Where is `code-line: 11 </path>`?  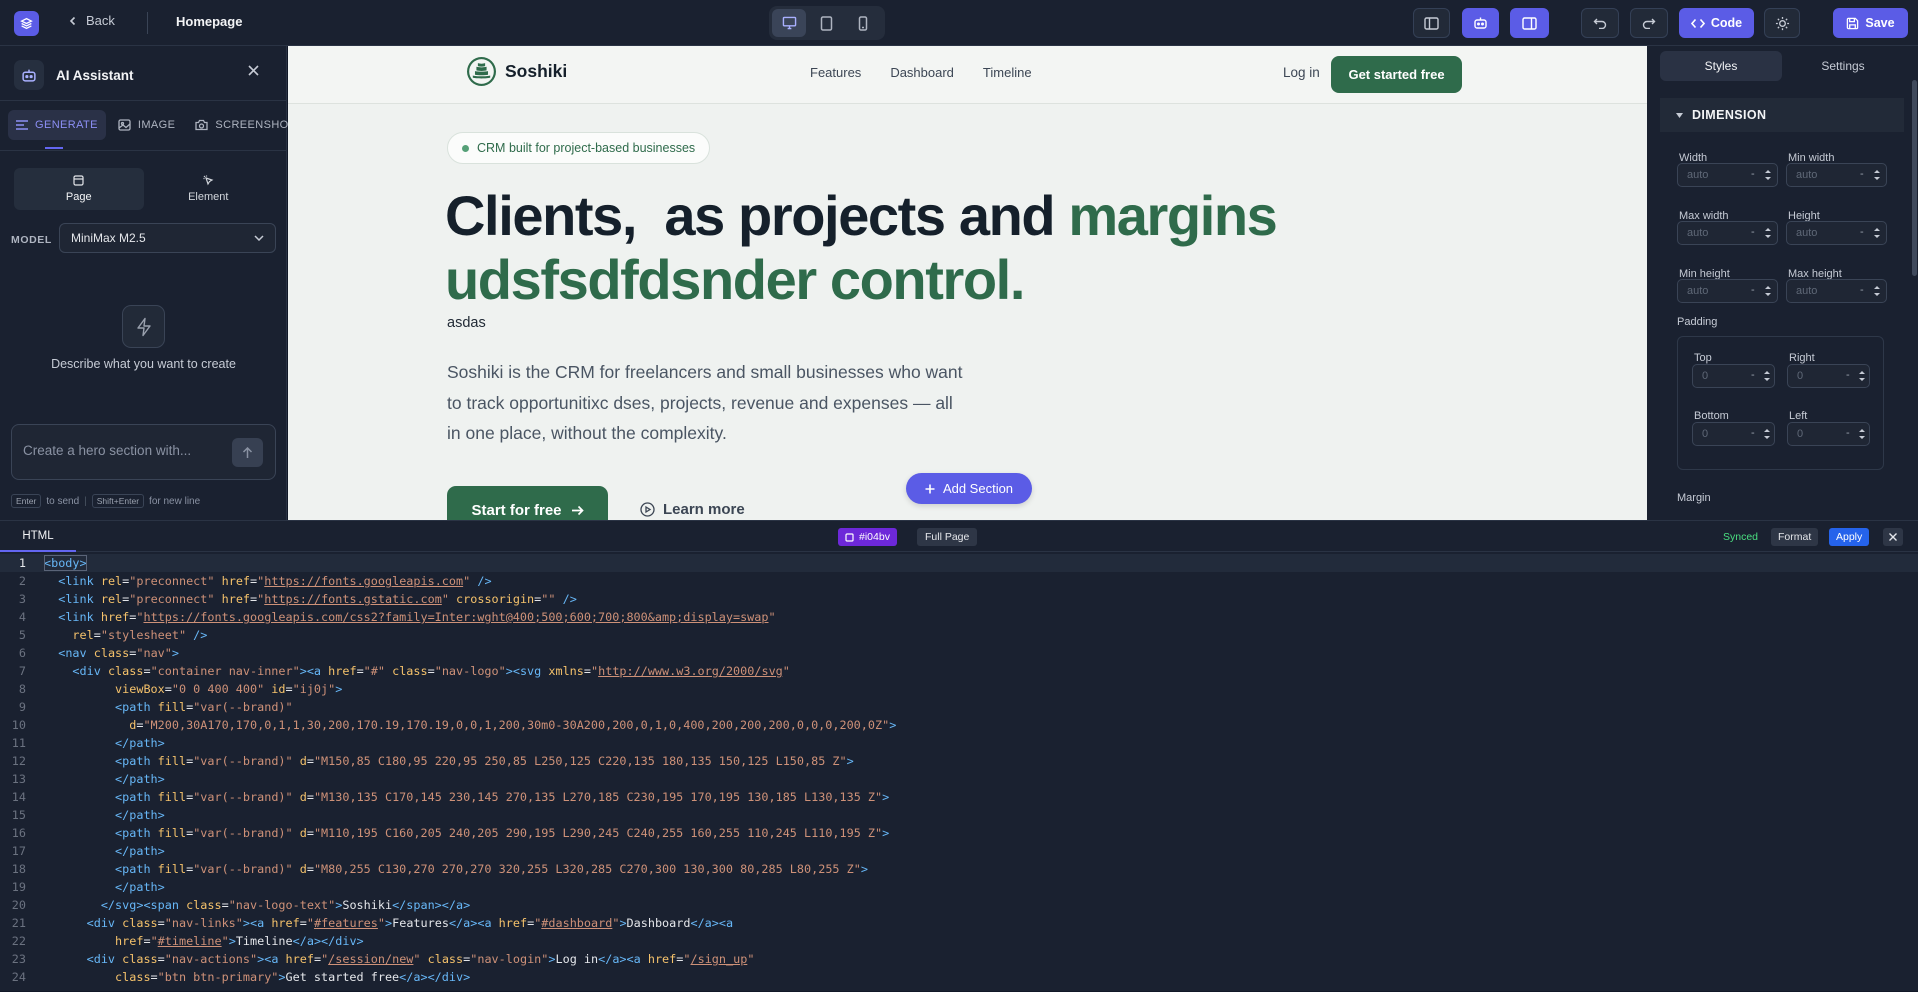 code-line: 11 </path> is located at coordinates (959, 743).